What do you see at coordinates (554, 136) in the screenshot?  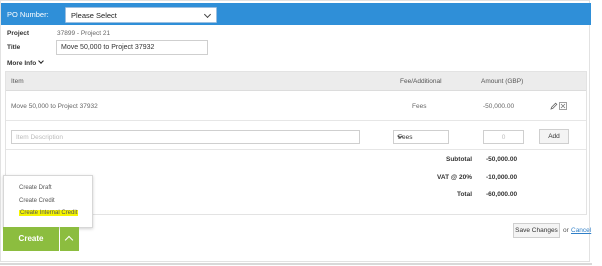 I see `add-item-button: Add` at bounding box center [554, 136].